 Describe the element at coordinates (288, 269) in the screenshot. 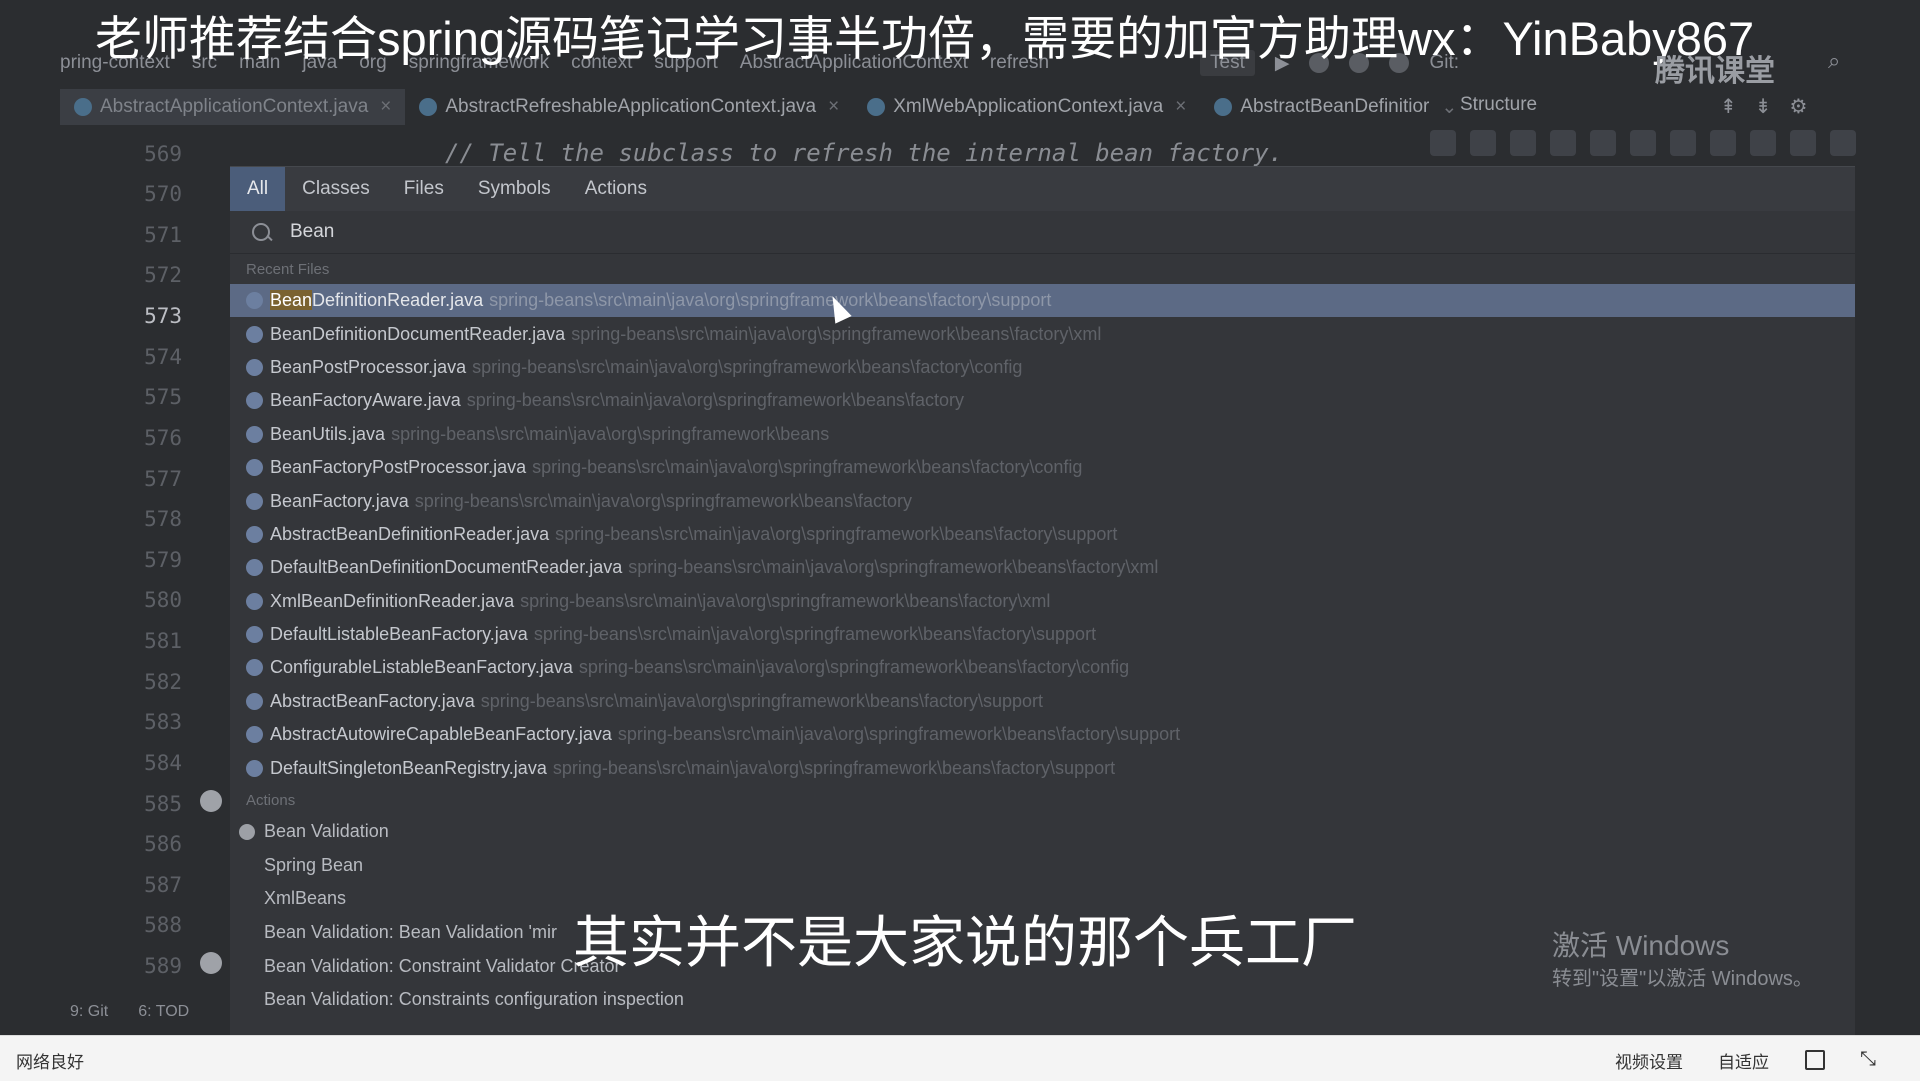

I see `recent-files-header: Recent Files` at that location.